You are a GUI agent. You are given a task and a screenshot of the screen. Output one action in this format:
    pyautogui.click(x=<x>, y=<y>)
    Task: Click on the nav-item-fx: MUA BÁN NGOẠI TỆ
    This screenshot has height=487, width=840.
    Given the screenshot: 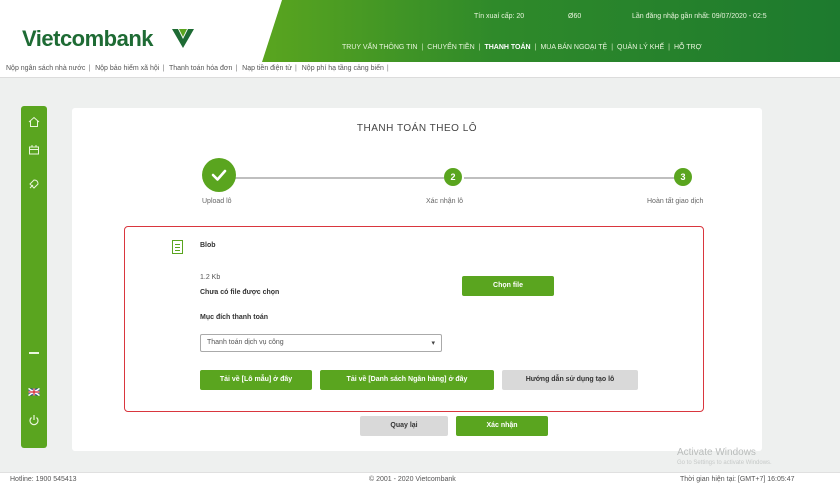 What is the action you would take?
    pyautogui.click(x=573, y=47)
    